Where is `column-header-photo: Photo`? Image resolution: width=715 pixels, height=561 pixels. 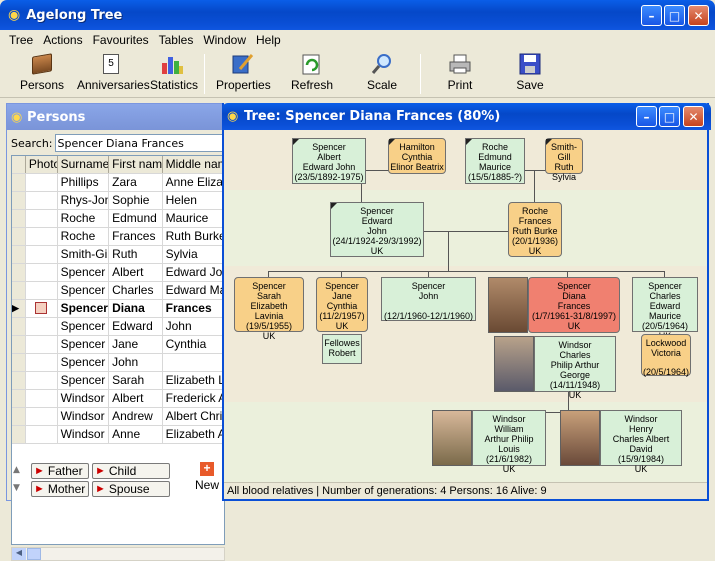 column-header-photo: Photo is located at coordinates (41, 164).